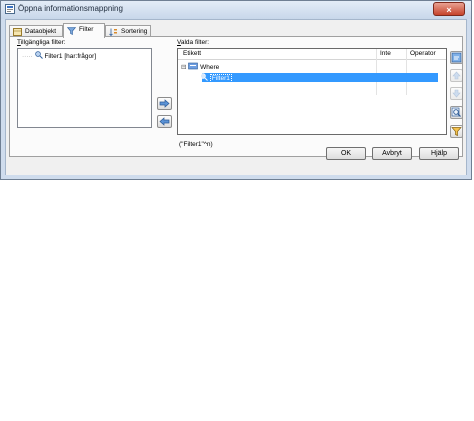 The width and height of the screenshot is (474, 421). Describe the element at coordinates (220, 78) in the screenshot. I see `tree-row-label: Filter1` at that location.